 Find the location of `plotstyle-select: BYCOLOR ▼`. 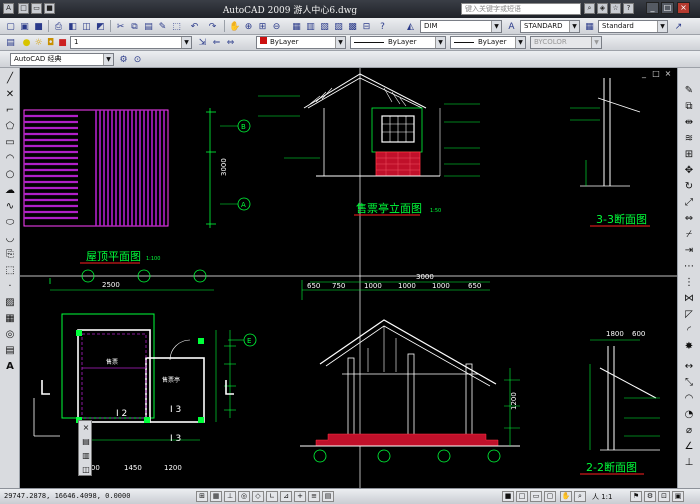

plotstyle-select: BYCOLOR ▼ is located at coordinates (566, 42).